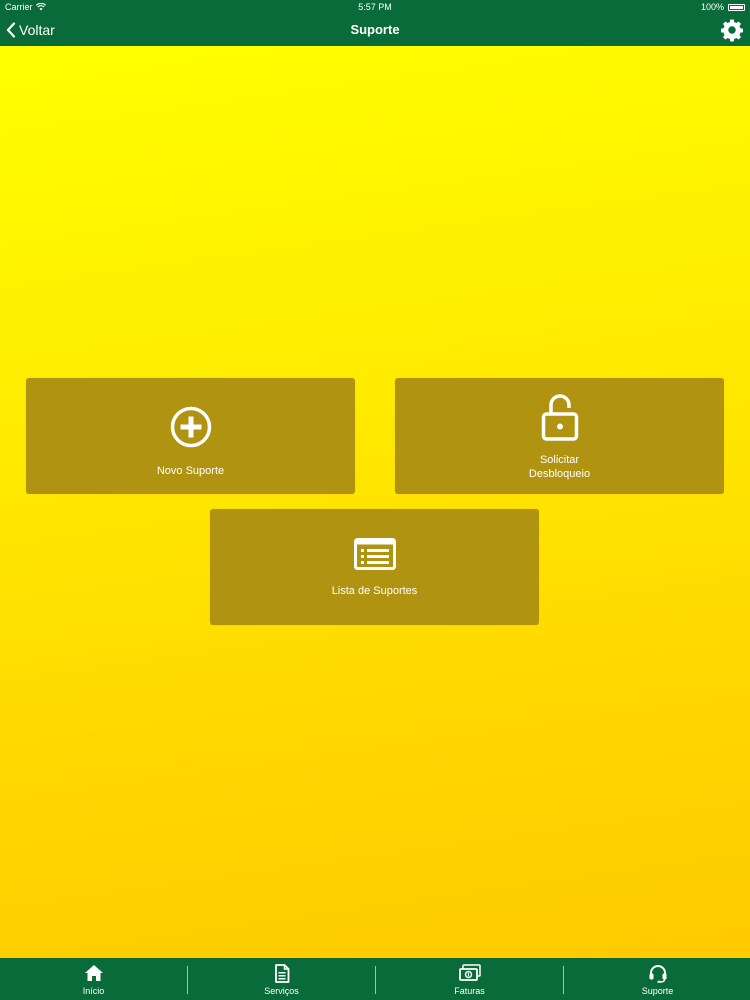  What do you see at coordinates (281, 973) in the screenshot?
I see `document-icon` at bounding box center [281, 973].